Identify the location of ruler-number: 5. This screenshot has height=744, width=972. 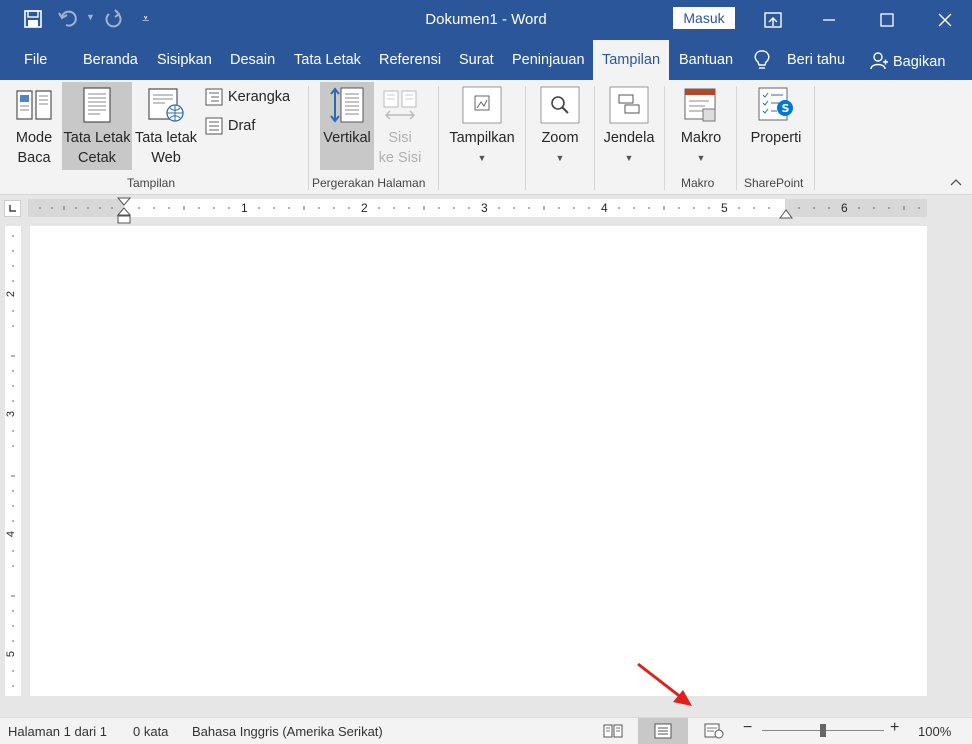
(724, 208).